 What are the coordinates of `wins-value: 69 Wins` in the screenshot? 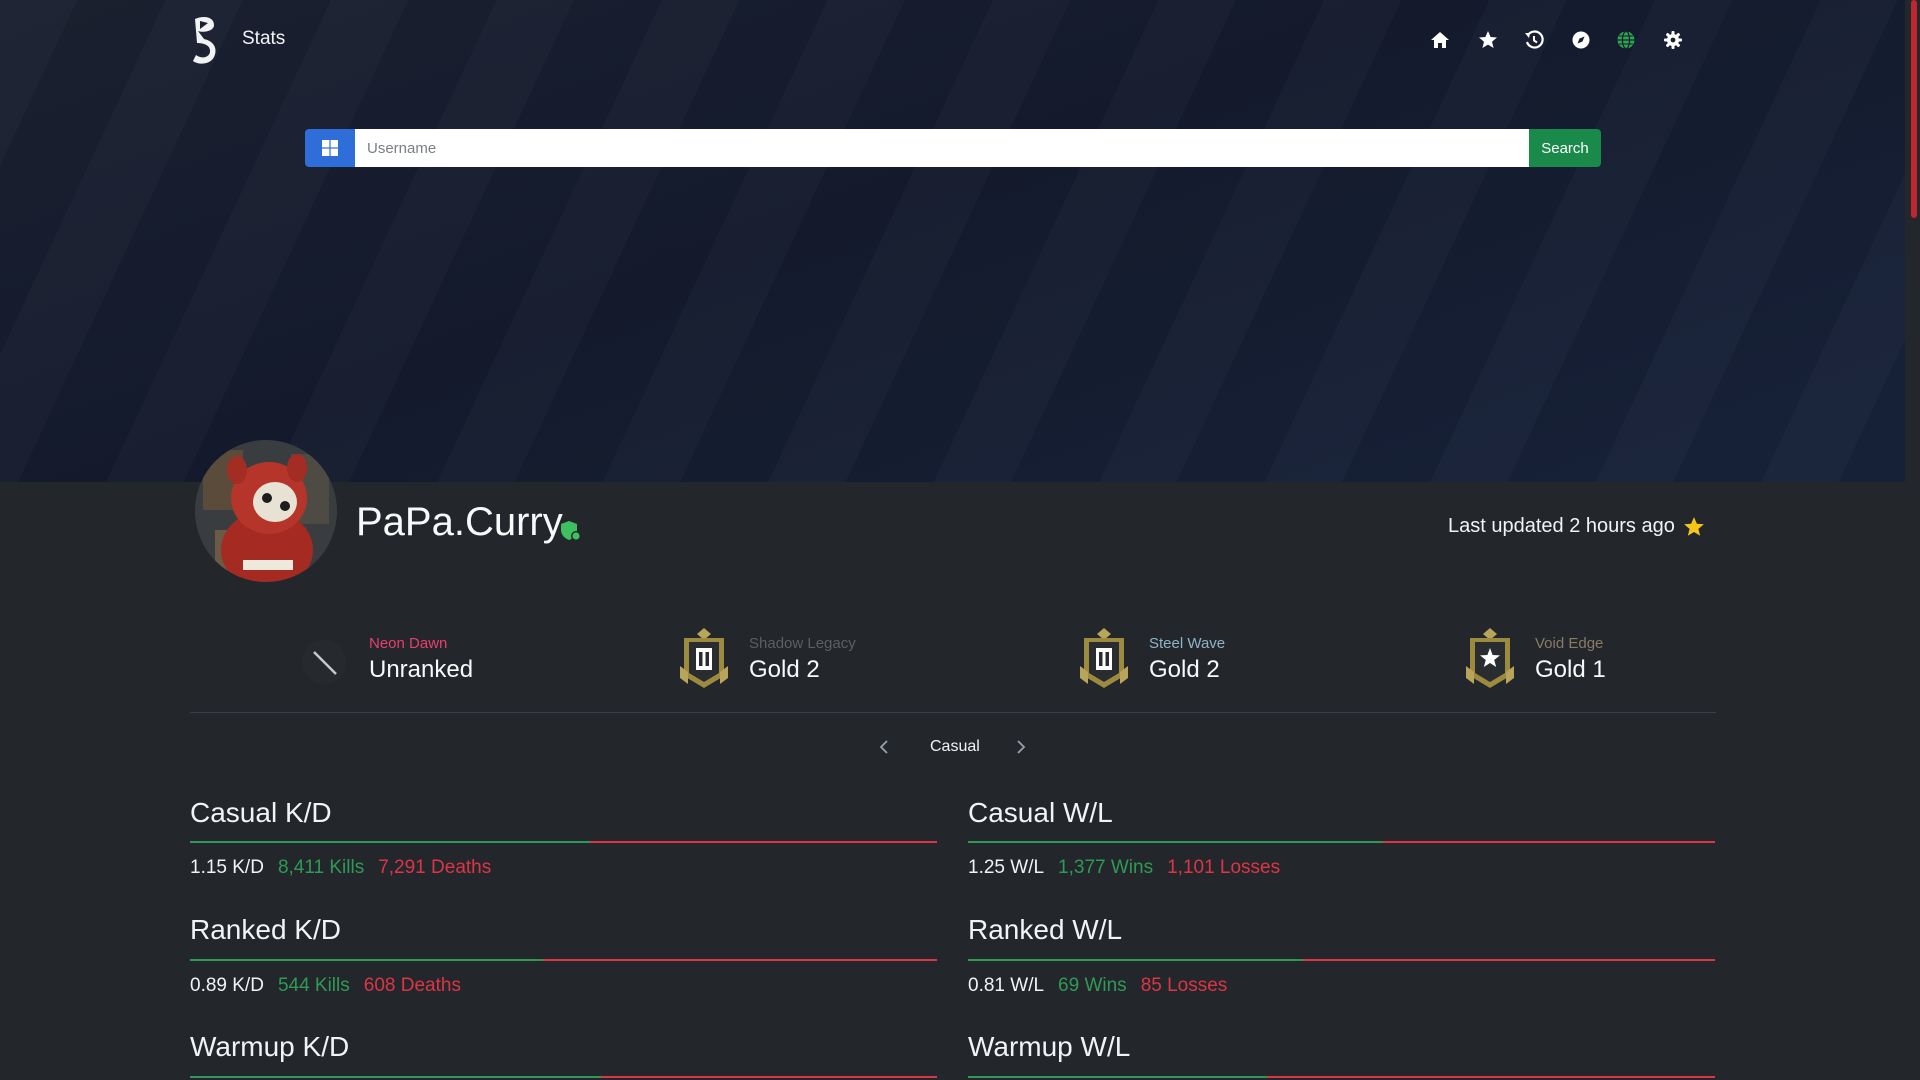 It's located at (1092, 985).